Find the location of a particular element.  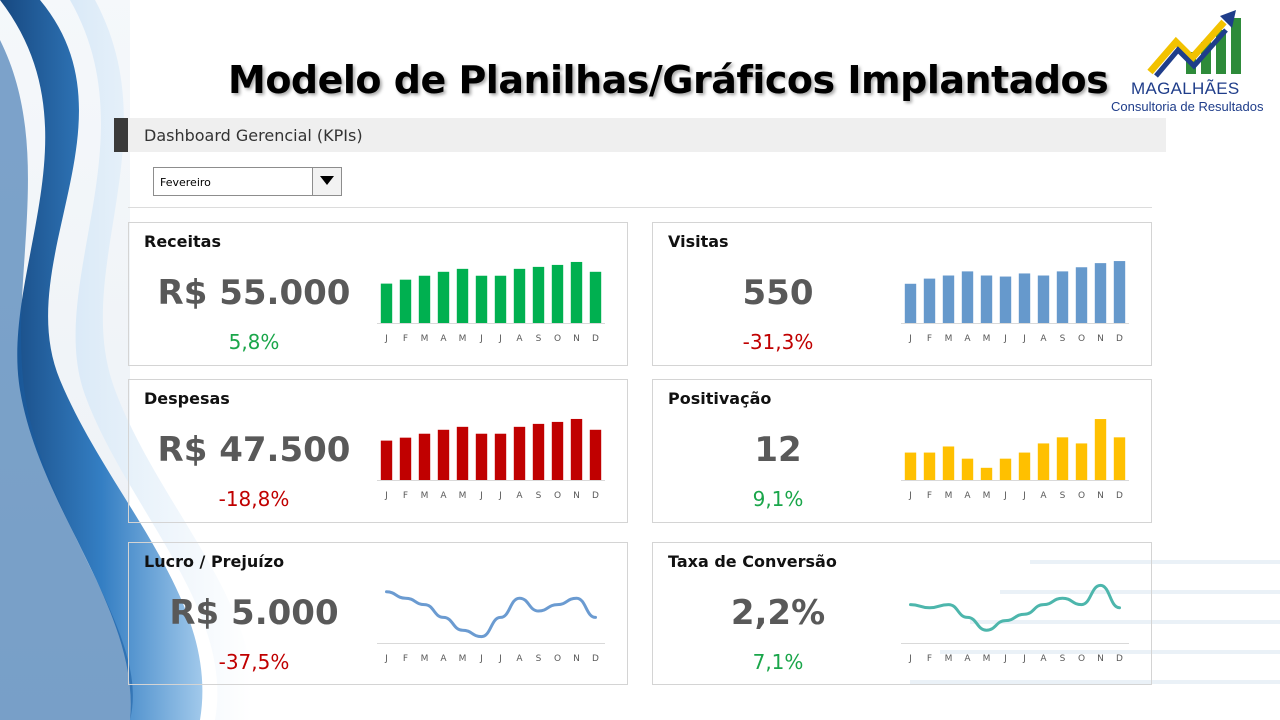

card-title: Despesas is located at coordinates (187, 398).